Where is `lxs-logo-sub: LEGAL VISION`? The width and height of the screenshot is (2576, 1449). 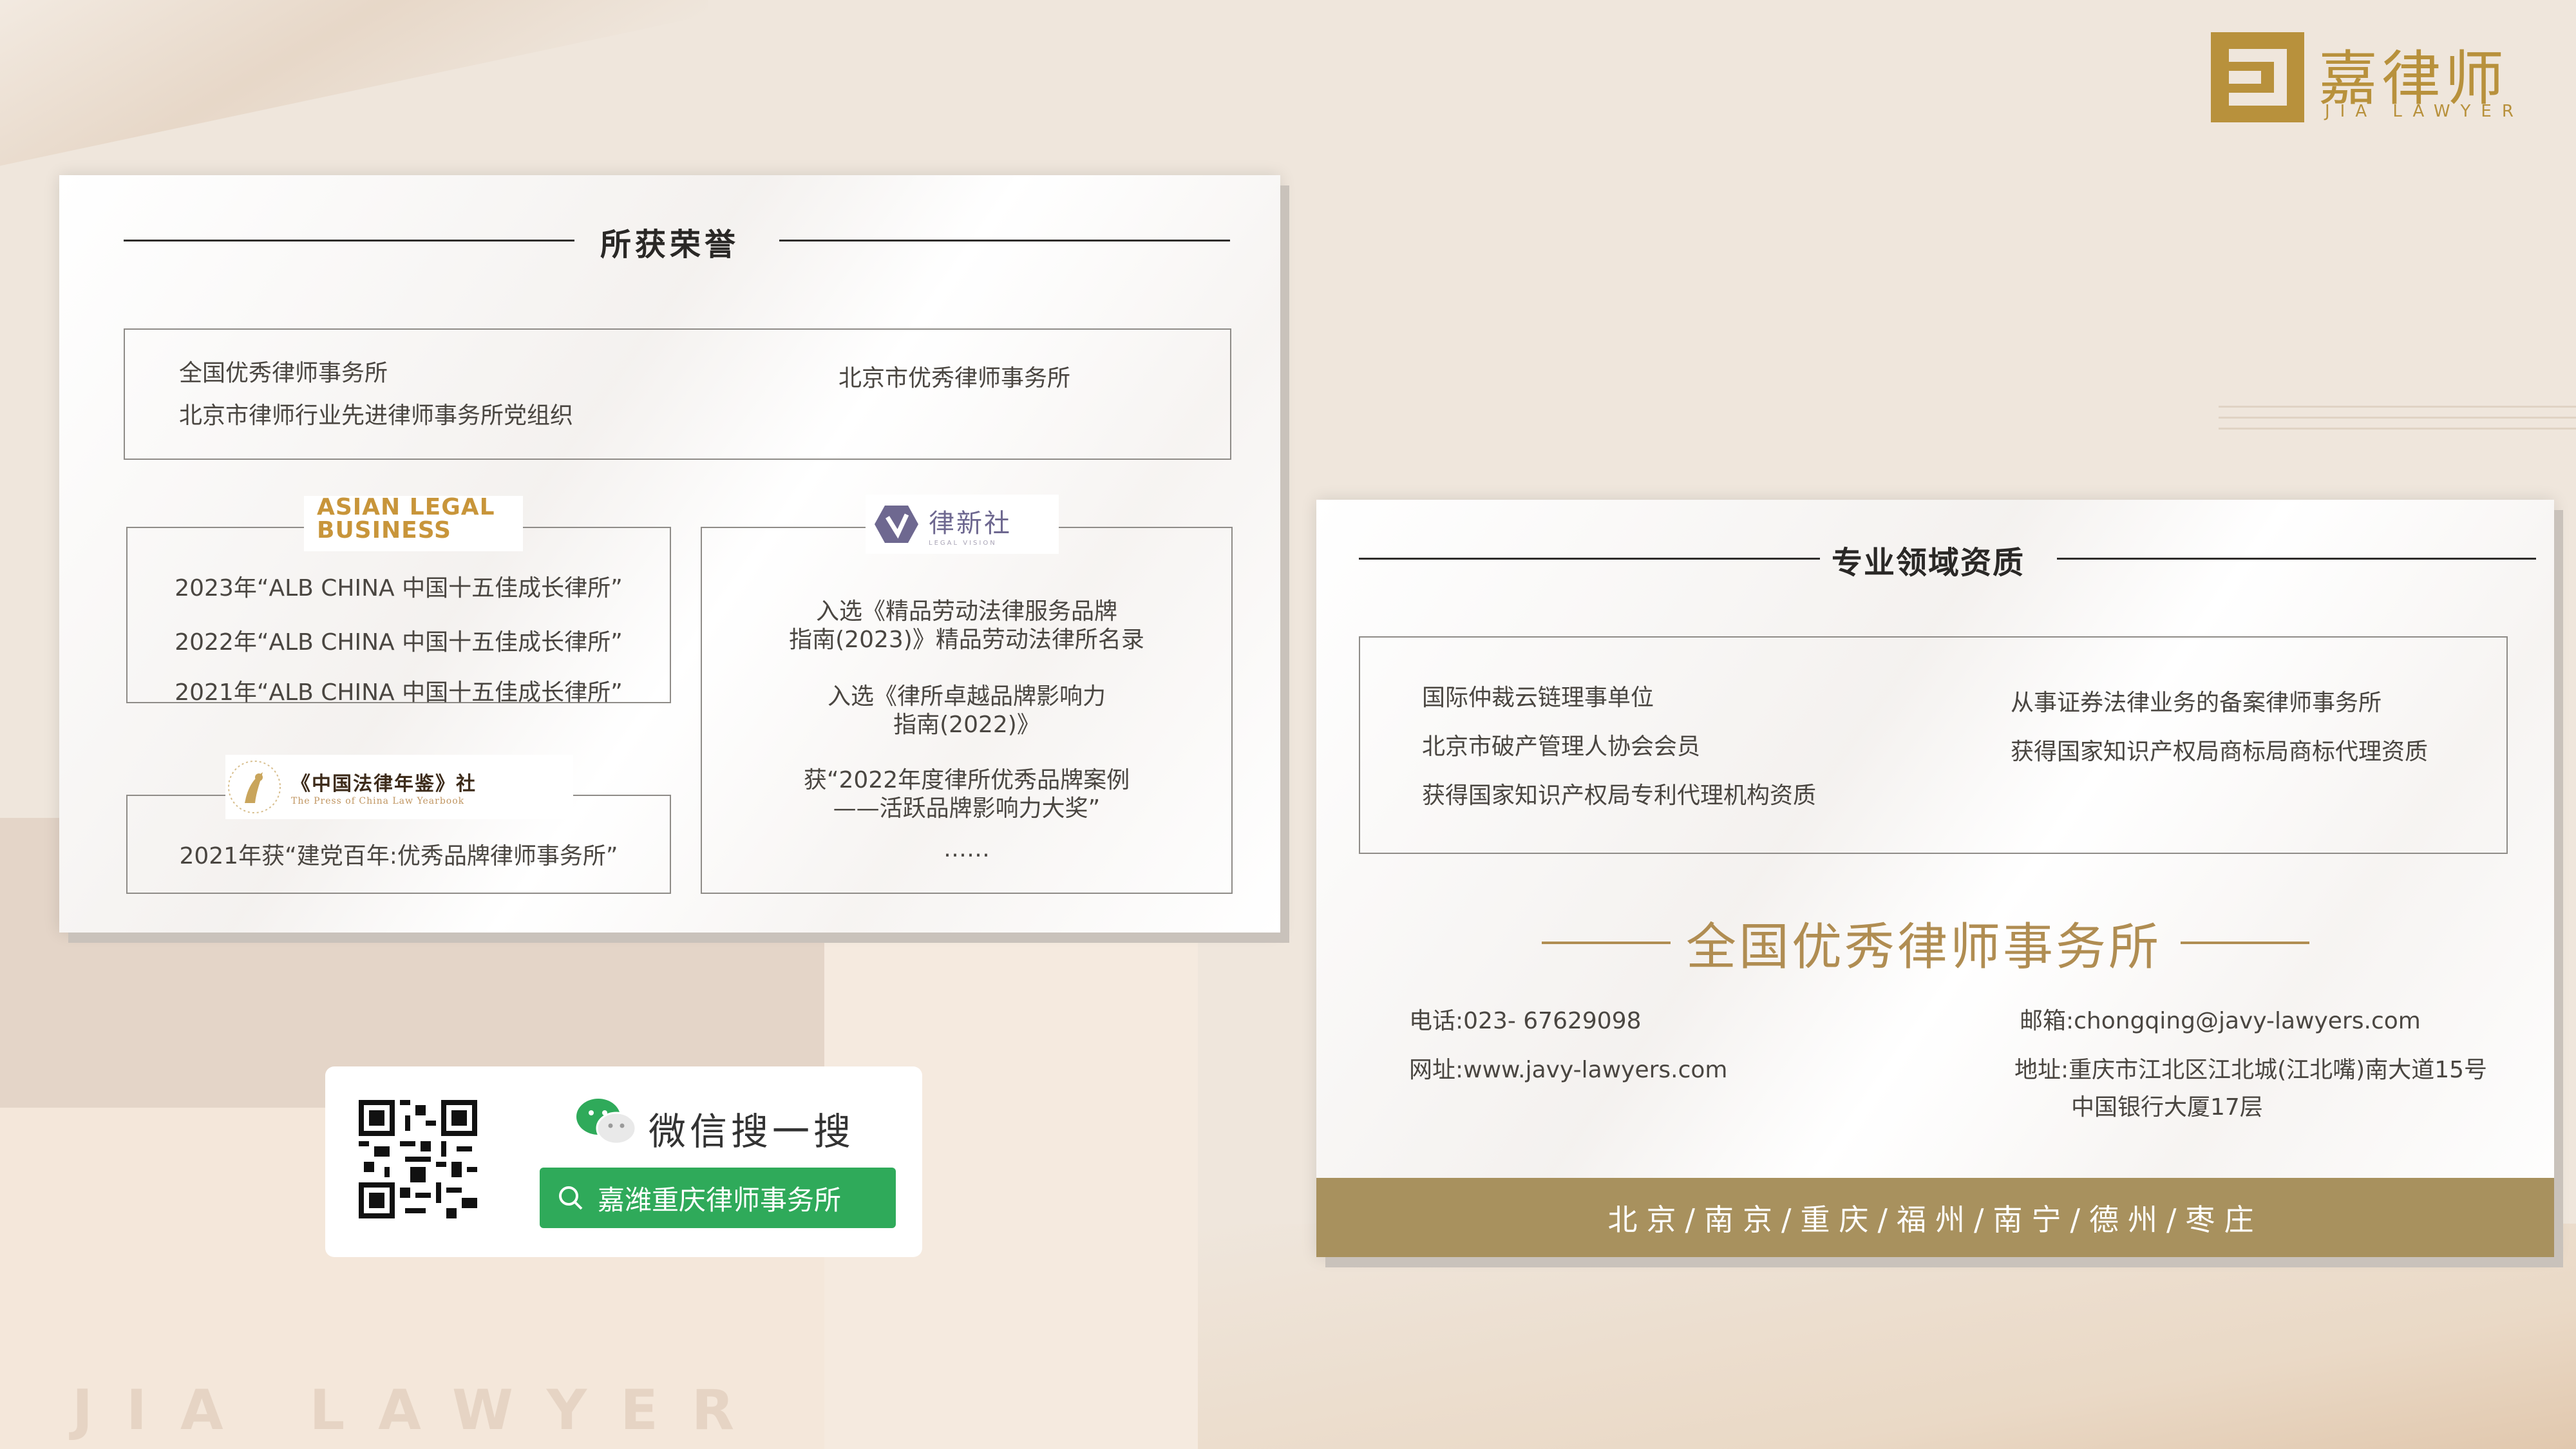 lxs-logo-sub: LEGAL VISION is located at coordinates (963, 543).